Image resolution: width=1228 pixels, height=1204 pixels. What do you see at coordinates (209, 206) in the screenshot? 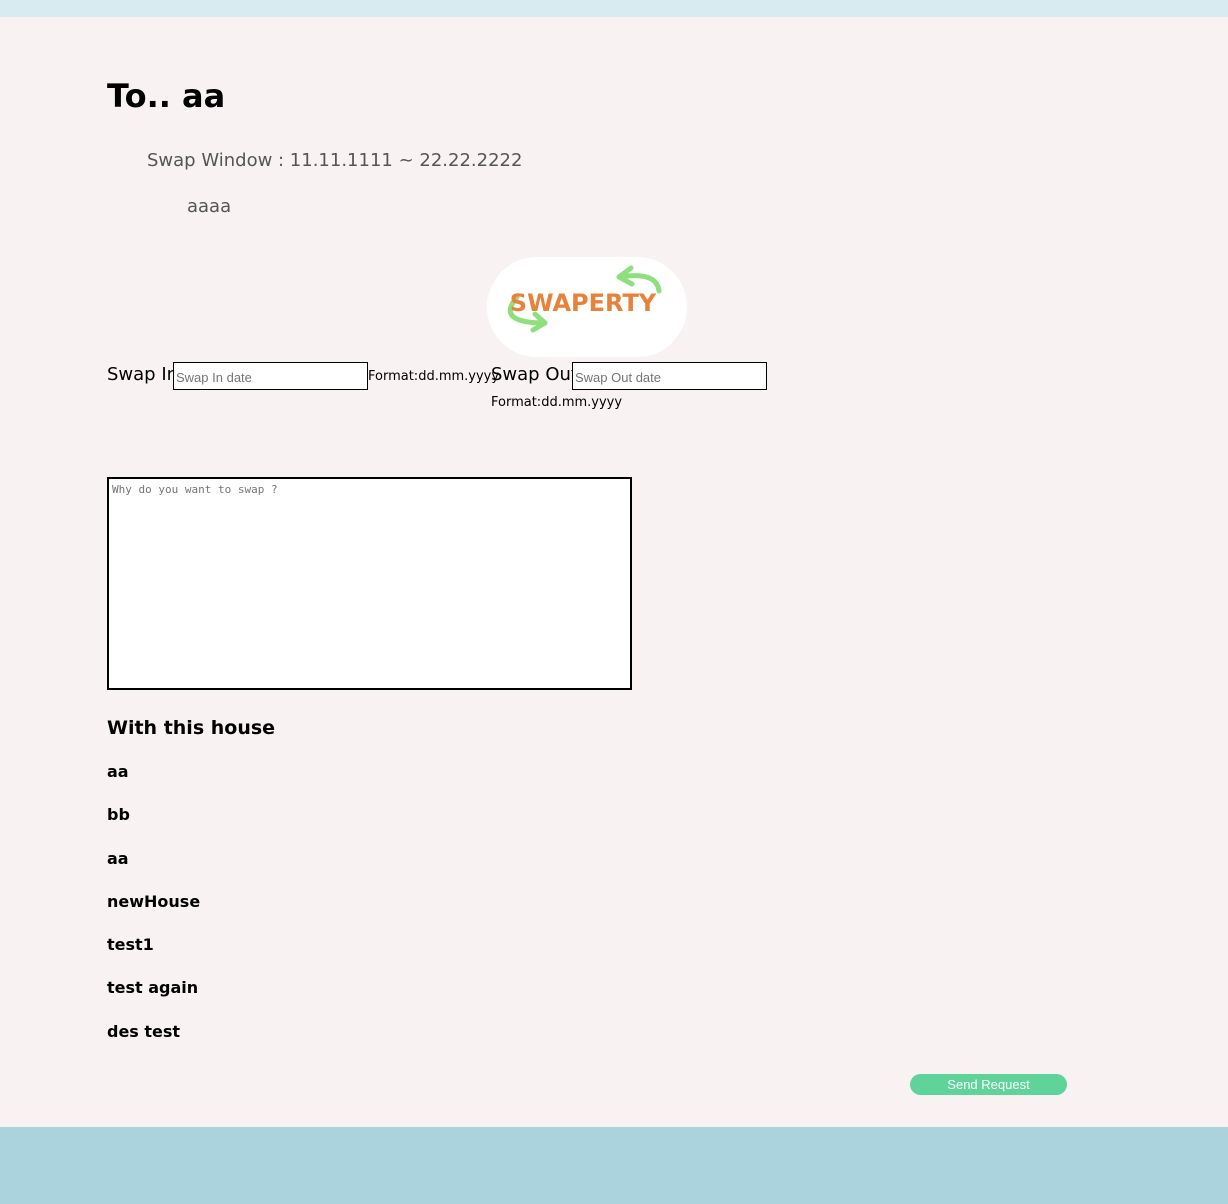
I see `house-description: aaaa` at bounding box center [209, 206].